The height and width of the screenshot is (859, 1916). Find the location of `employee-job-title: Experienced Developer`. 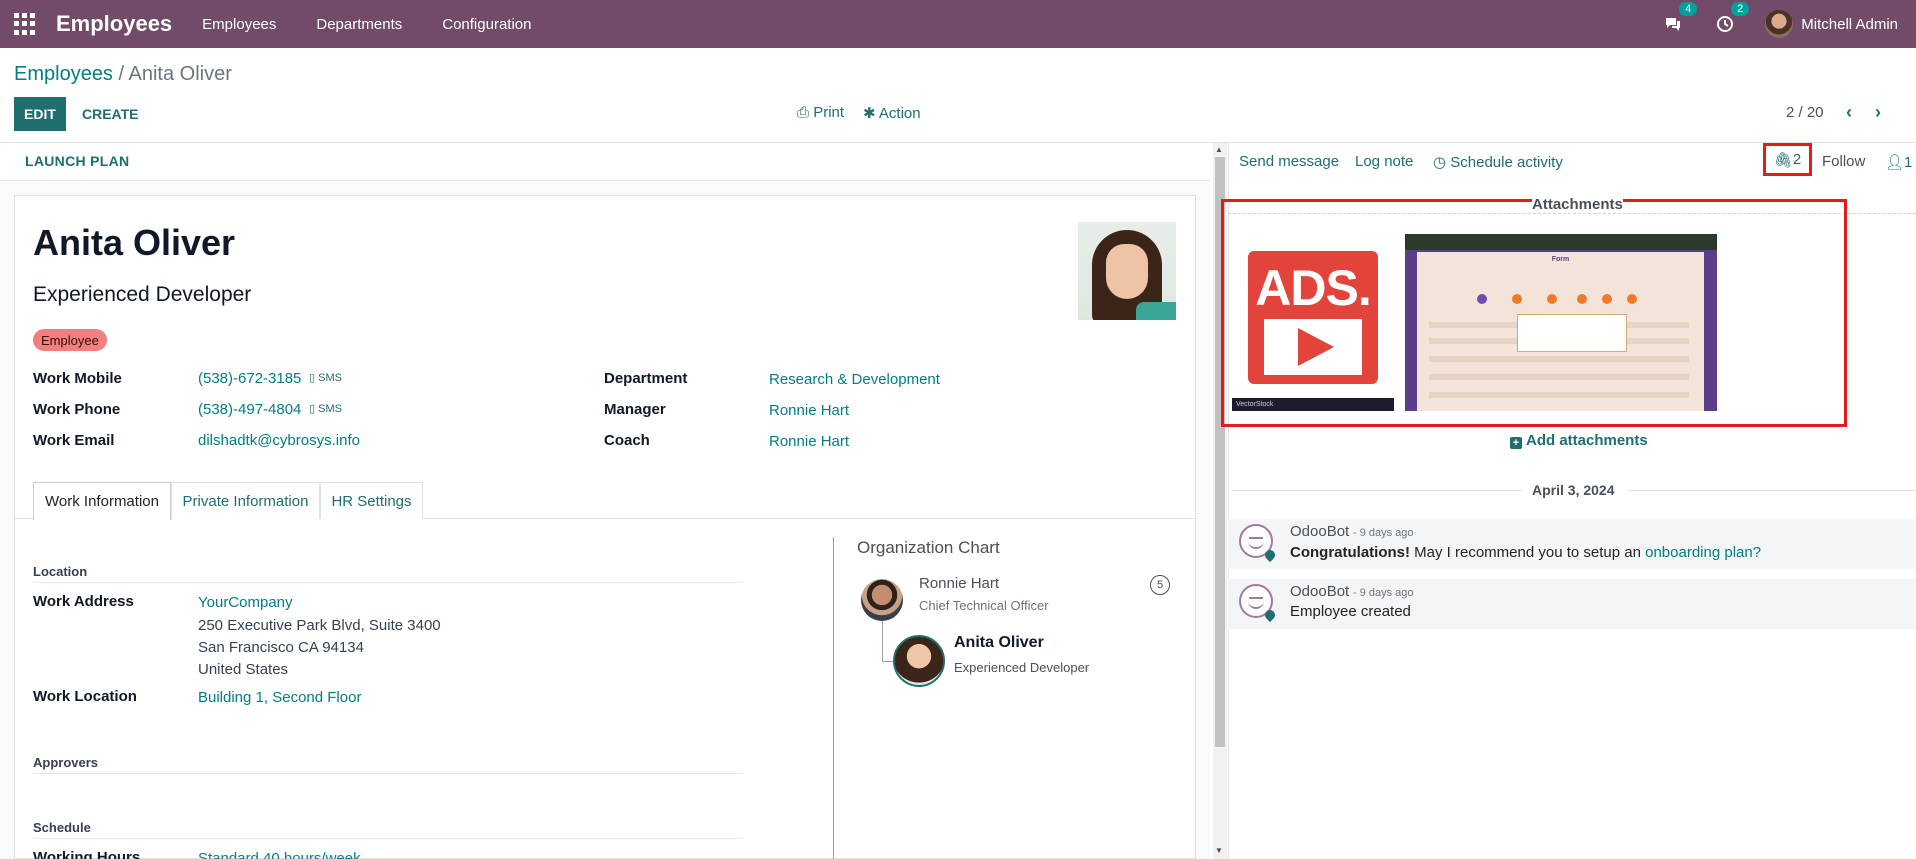

employee-job-title: Experienced Developer is located at coordinates (142, 295).